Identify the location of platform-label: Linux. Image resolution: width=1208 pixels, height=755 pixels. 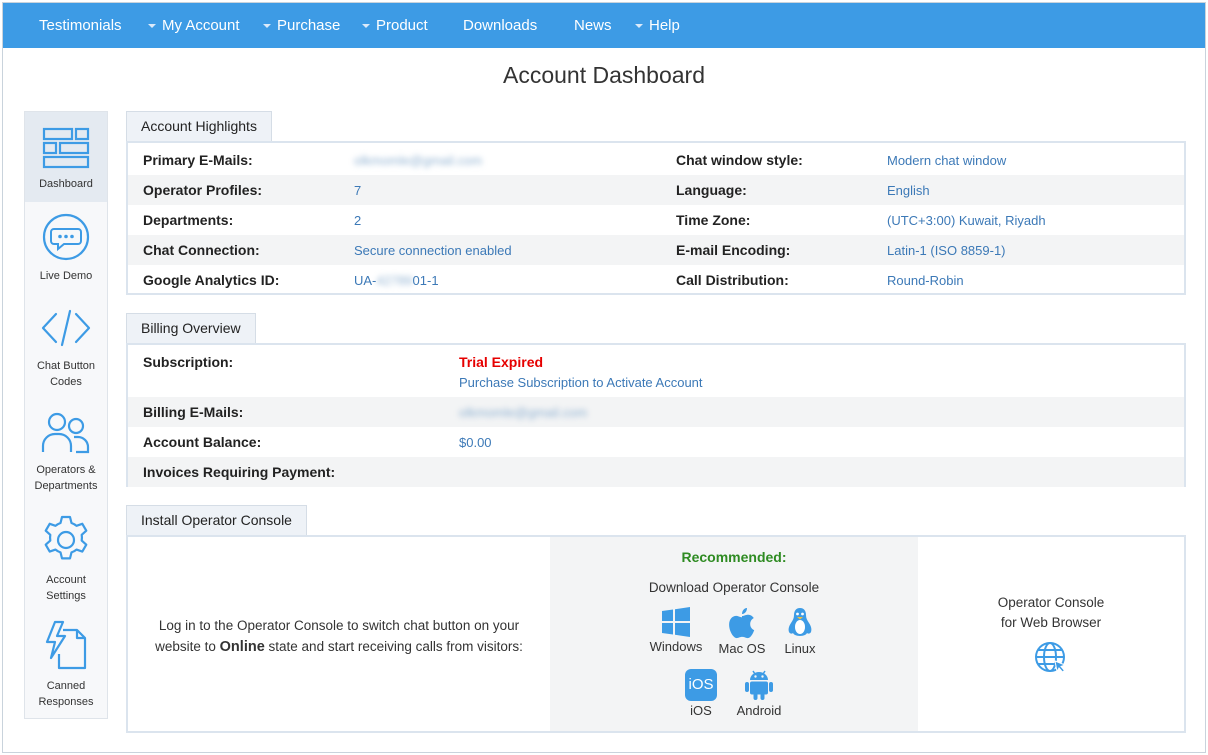
(800, 648).